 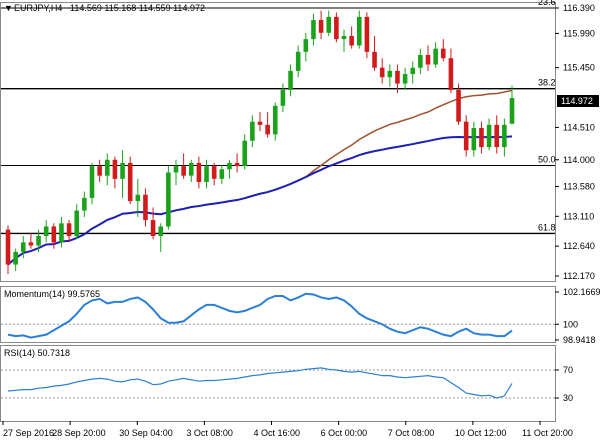 What do you see at coordinates (260, 383) in the screenshot?
I see `rsi-line` at bounding box center [260, 383].